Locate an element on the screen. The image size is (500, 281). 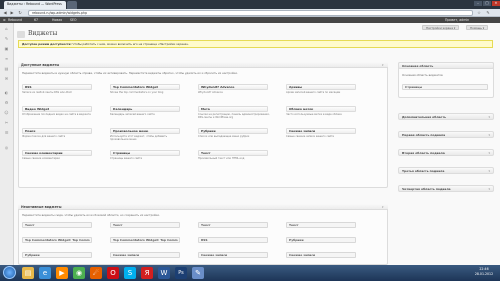
chrome-icon: ◉ is located at coordinates (79, 273).